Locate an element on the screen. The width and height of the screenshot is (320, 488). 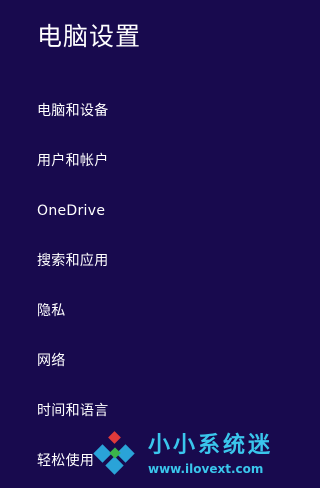
nav-item-label: 电脑和设备 is located at coordinates (73, 111).